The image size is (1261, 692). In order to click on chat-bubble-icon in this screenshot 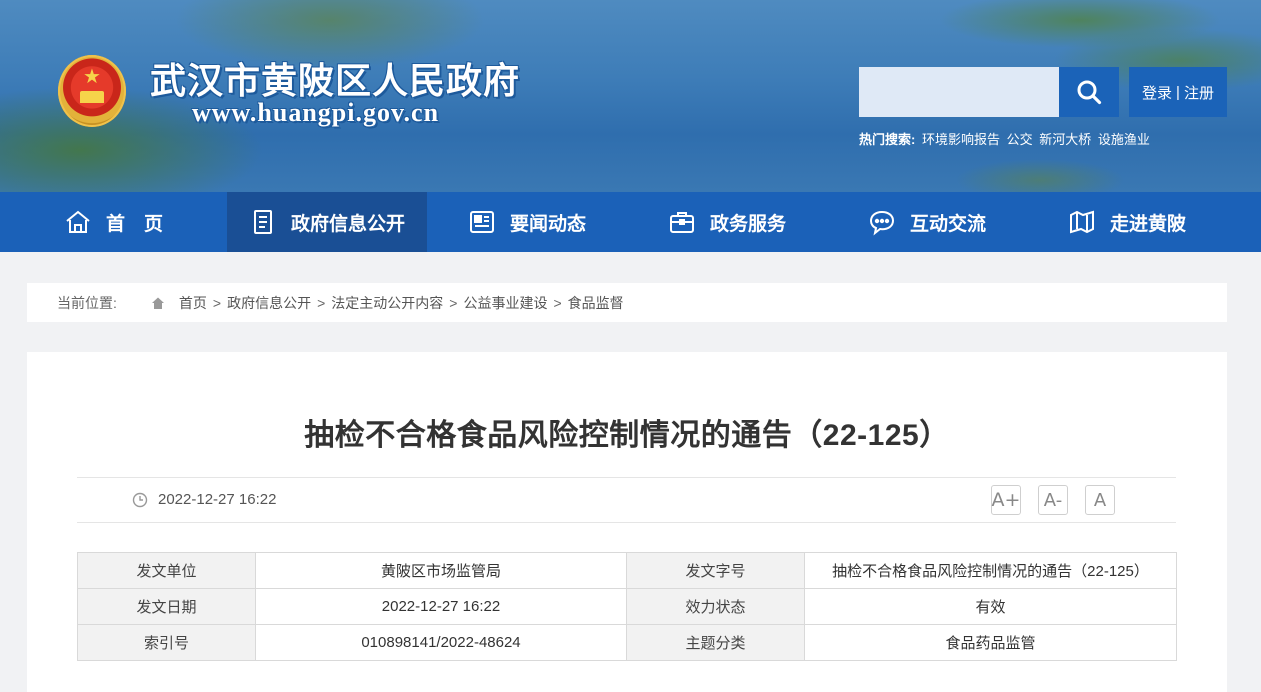, I will do `click(882, 222)`.